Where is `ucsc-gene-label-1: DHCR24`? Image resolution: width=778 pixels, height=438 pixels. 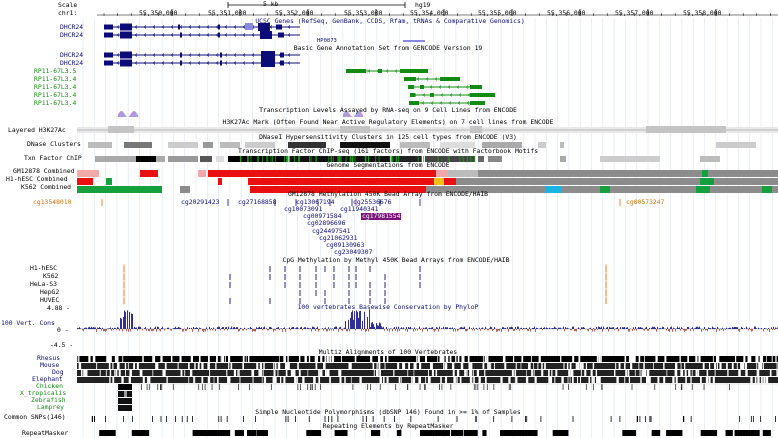 ucsc-gene-label-1: DHCR24 is located at coordinates (71, 27).